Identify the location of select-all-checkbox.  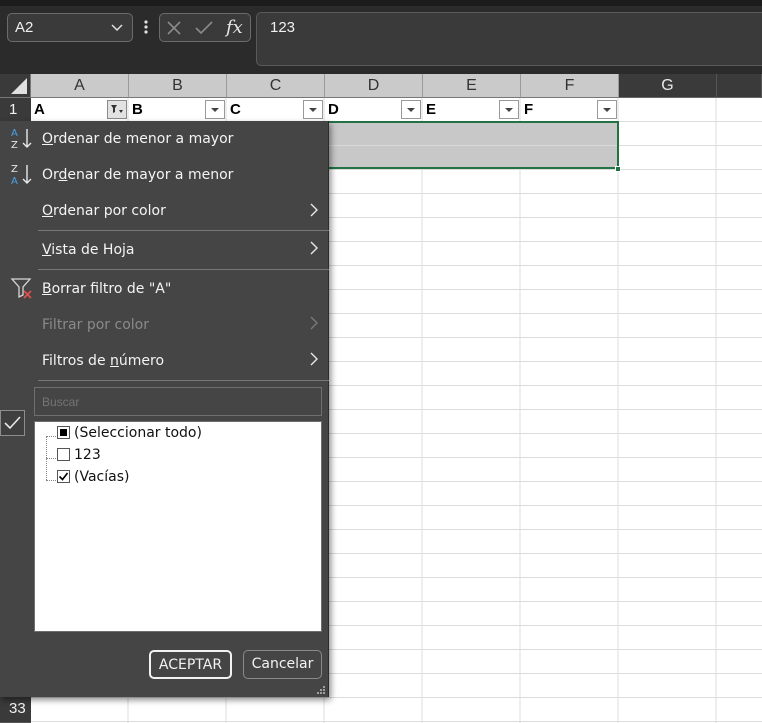
(63, 432).